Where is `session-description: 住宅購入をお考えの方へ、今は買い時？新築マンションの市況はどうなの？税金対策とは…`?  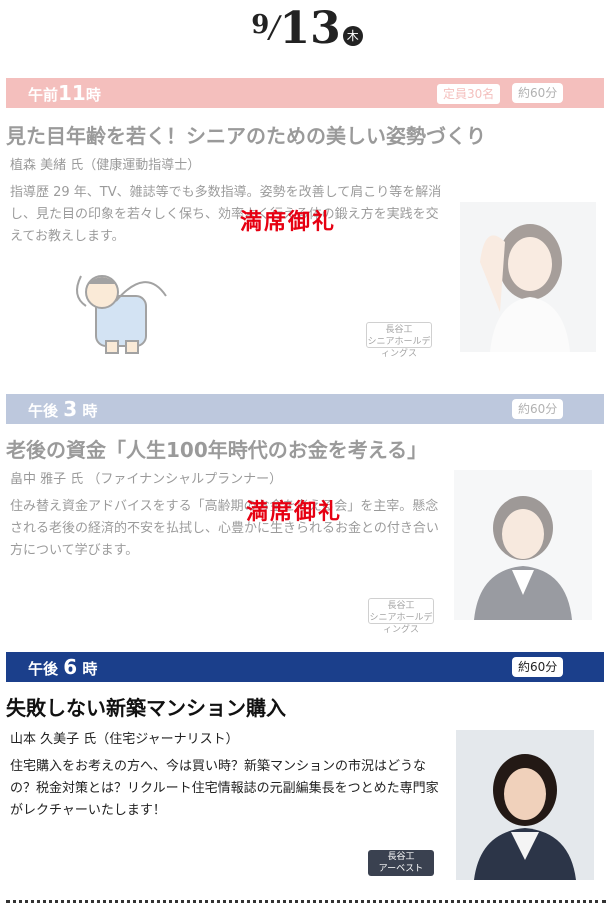
session-description: 住宅購入をお考えの方へ、今は買い時？新築マンションの市況はどうなの？税金対策とは… is located at coordinates (224, 788).